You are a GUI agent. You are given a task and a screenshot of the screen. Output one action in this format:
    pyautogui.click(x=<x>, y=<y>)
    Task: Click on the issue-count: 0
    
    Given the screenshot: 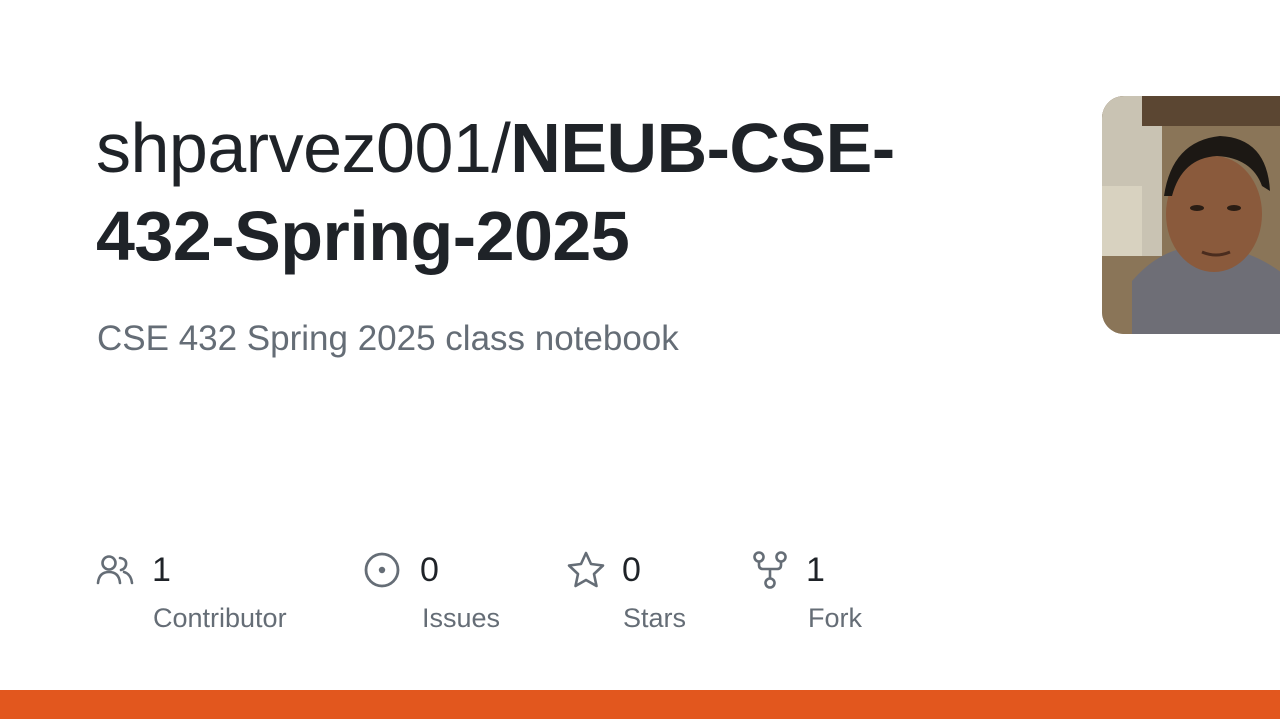 What is the action you would take?
    pyautogui.click(x=429, y=570)
    